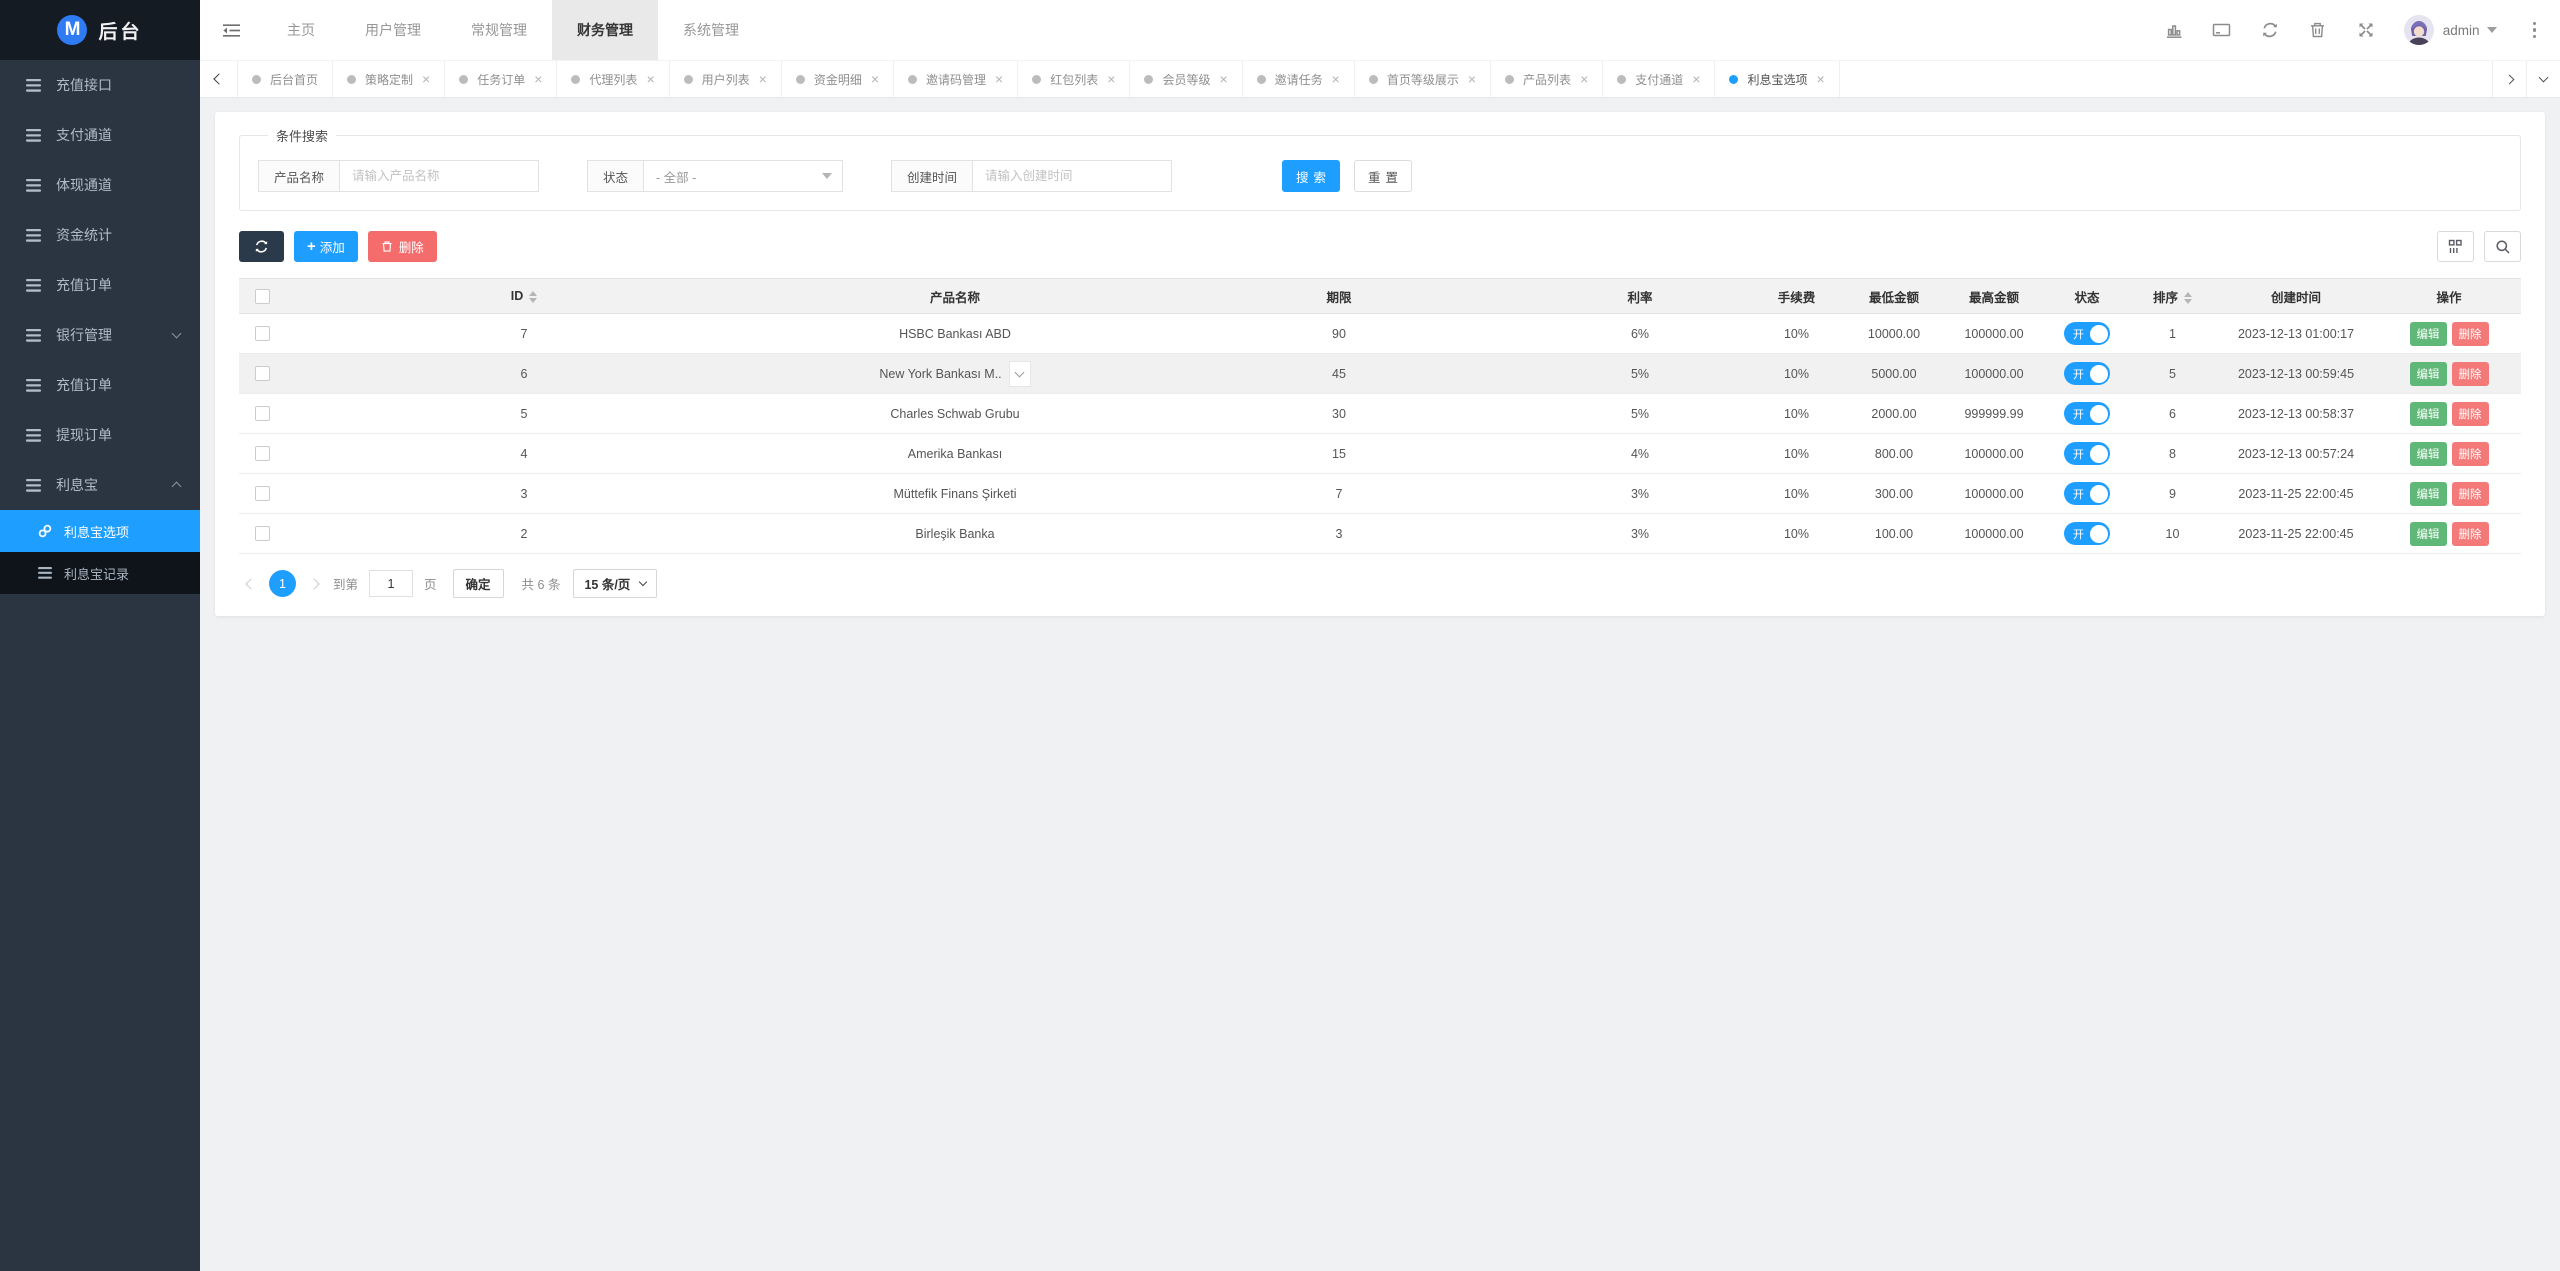 The image size is (2560, 1271). Describe the element at coordinates (100, 235) in the screenshot. I see `sidebar-item: 资金统计` at that location.